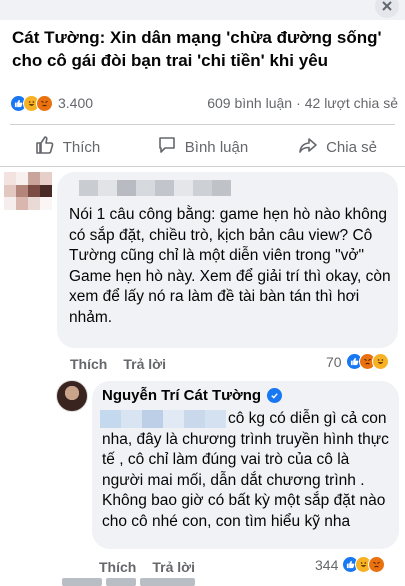 The height and width of the screenshot is (586, 405). What do you see at coordinates (88, 364) in the screenshot?
I see `comment-like-link: Thích` at bounding box center [88, 364].